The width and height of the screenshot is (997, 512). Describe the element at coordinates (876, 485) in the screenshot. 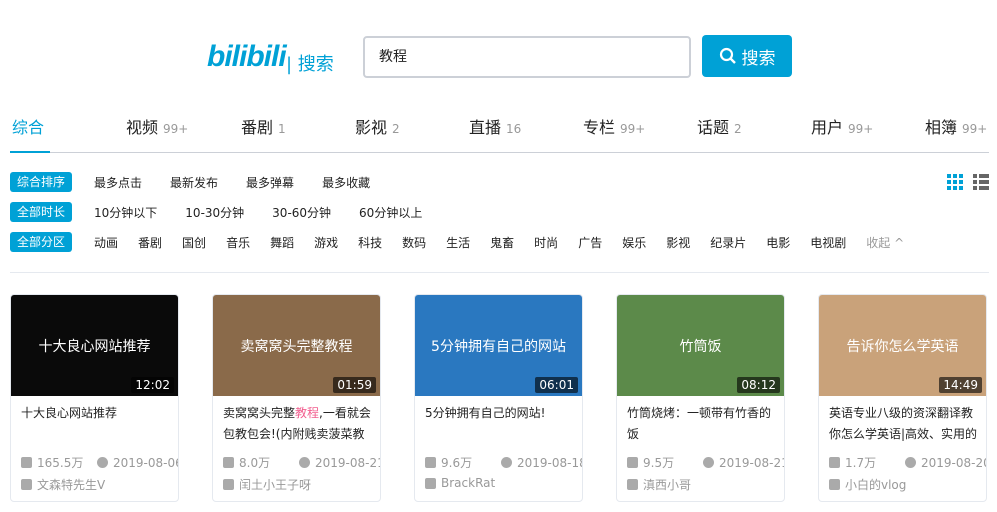

I see `author-name: 小白的vlog` at that location.